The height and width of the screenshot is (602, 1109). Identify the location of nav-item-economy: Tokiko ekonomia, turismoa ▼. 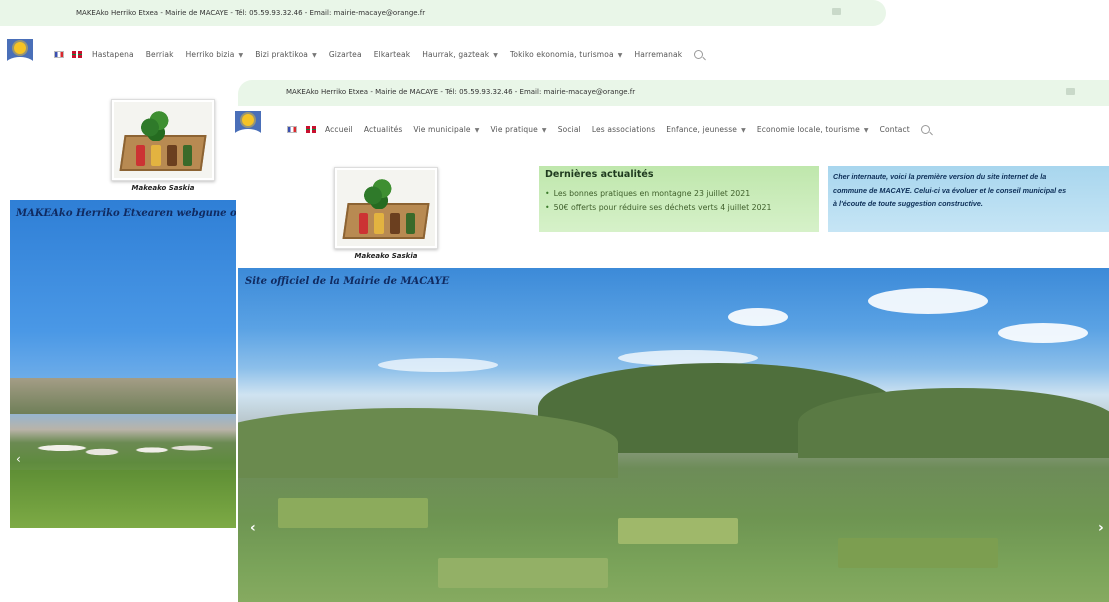
(566, 54).